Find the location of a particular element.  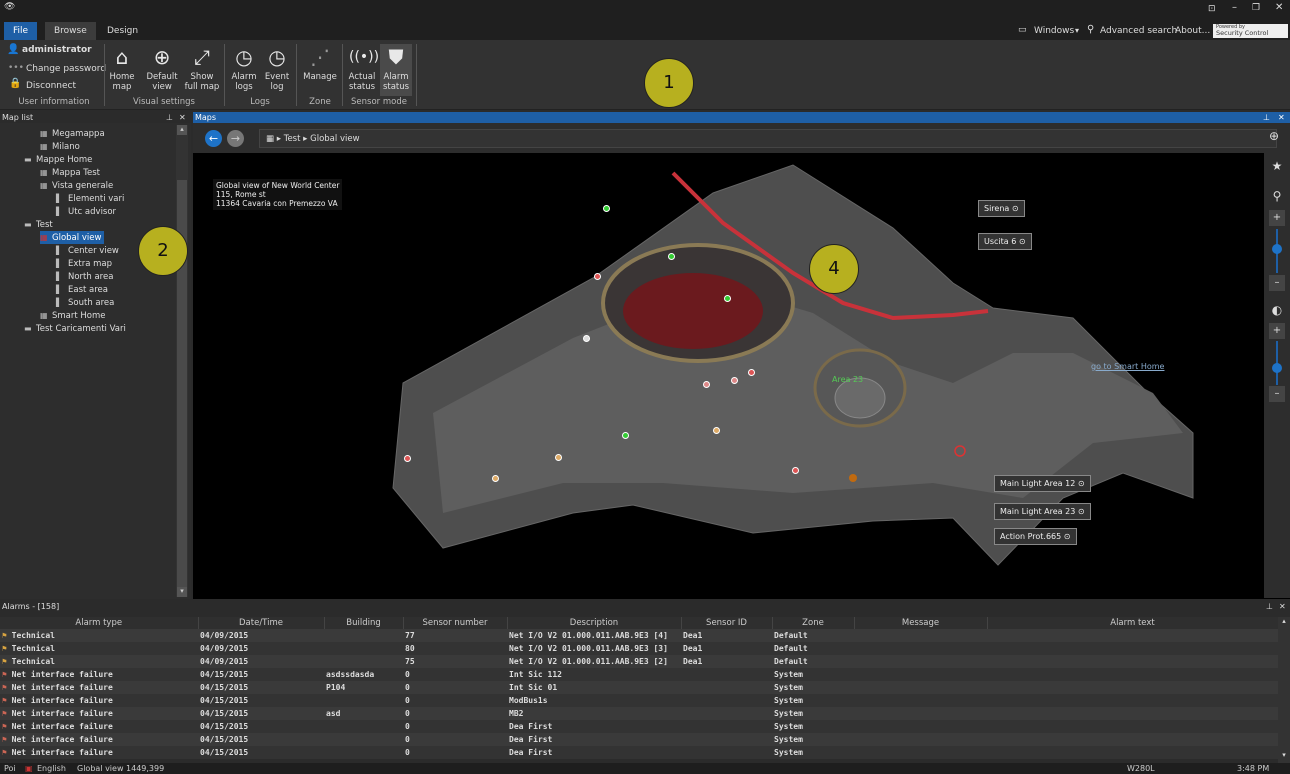

tree-item: ▬ Test Caricamenti Vari is located at coordinates (75, 328).